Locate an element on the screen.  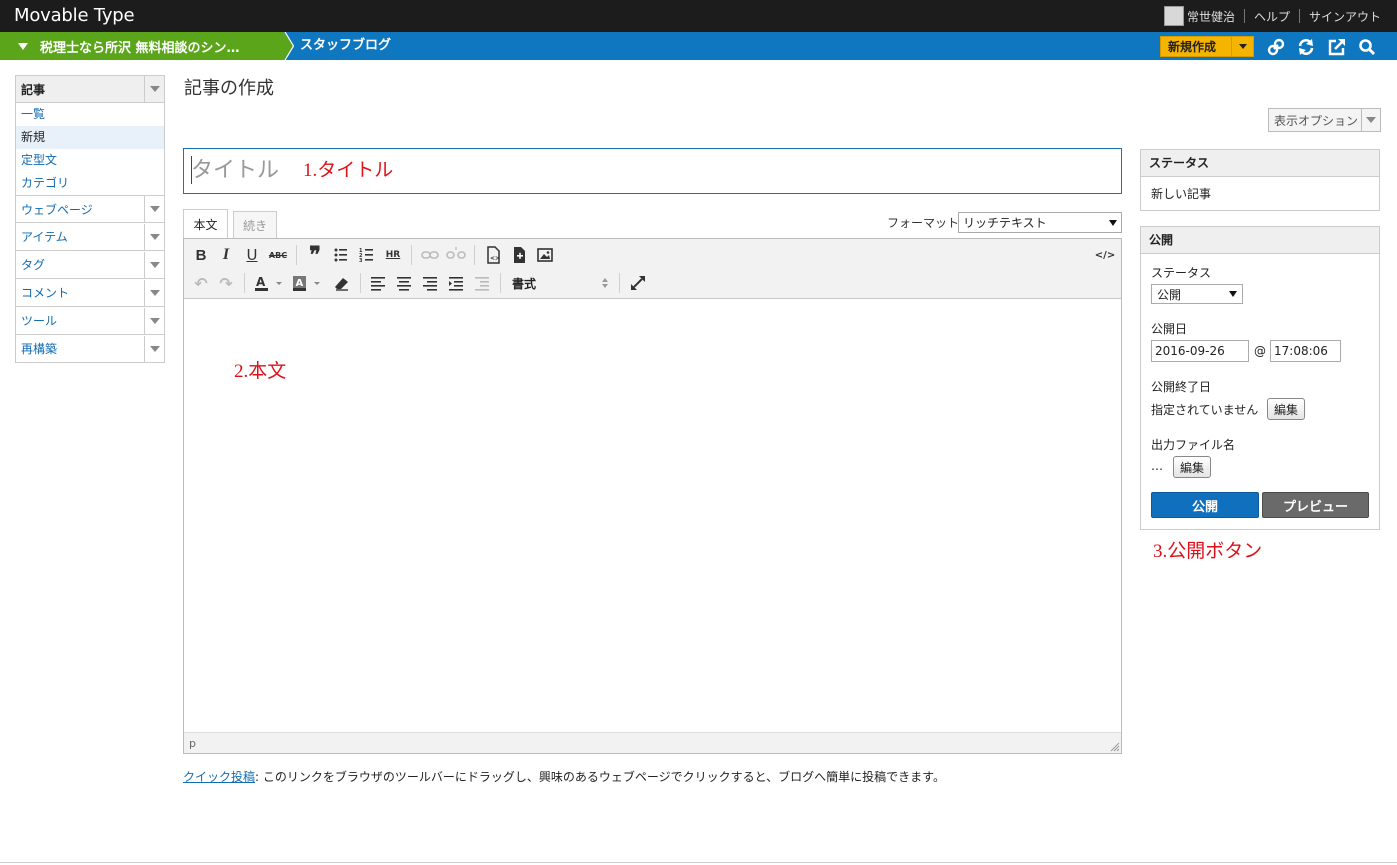
format-select: リッチテキスト is located at coordinates (1040, 222).